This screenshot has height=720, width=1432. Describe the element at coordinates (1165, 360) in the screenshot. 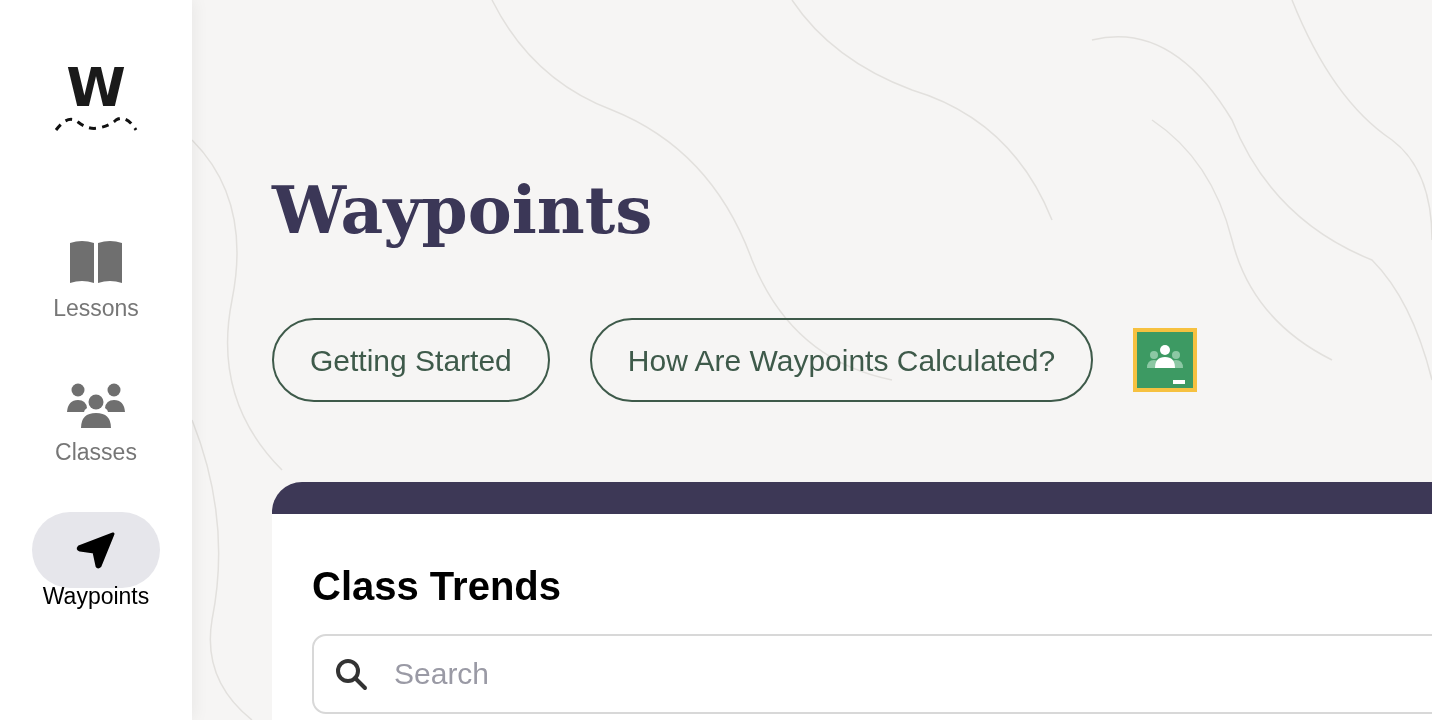

I see `classroom-icon` at that location.